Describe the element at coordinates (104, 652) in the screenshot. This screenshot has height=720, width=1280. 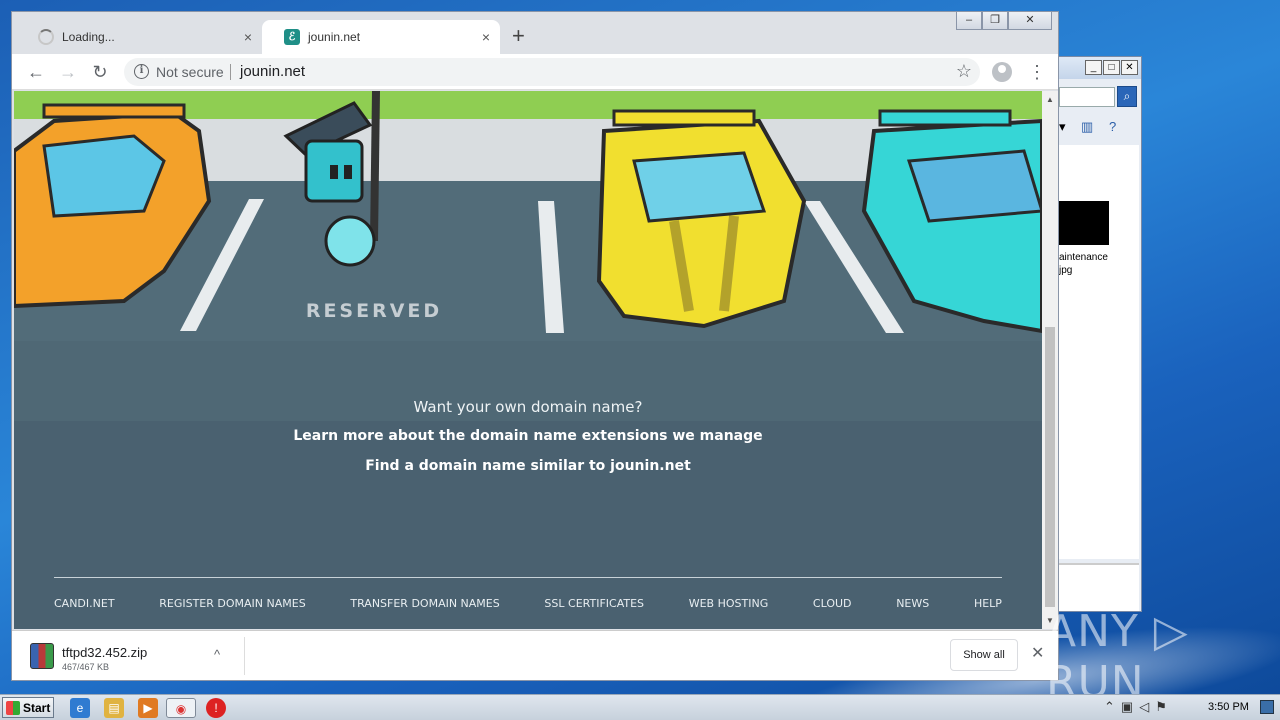
I see `download-file-name: tftpd32.452.zip` at that location.